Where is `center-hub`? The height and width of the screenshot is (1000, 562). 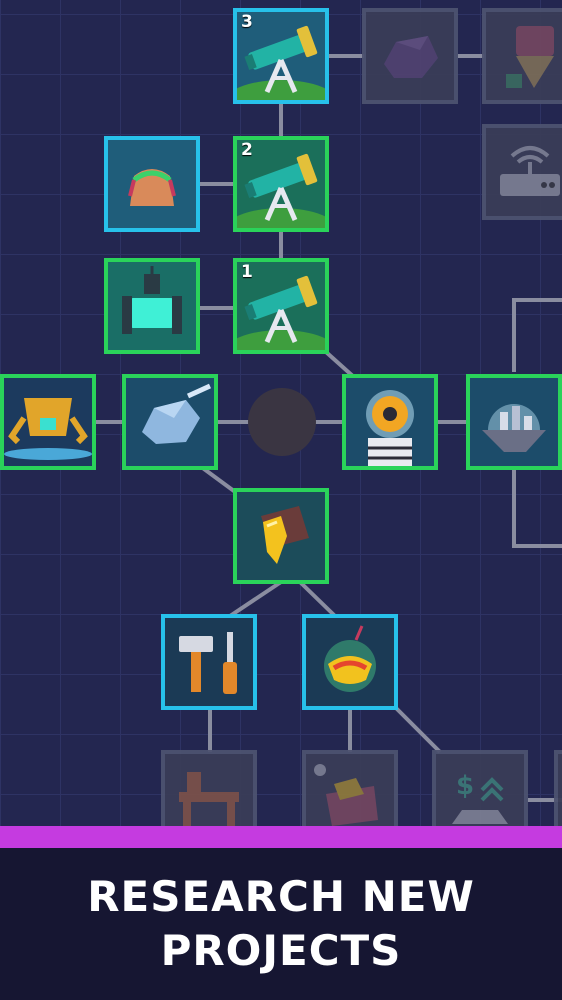
center-hub is located at coordinates (282, 422).